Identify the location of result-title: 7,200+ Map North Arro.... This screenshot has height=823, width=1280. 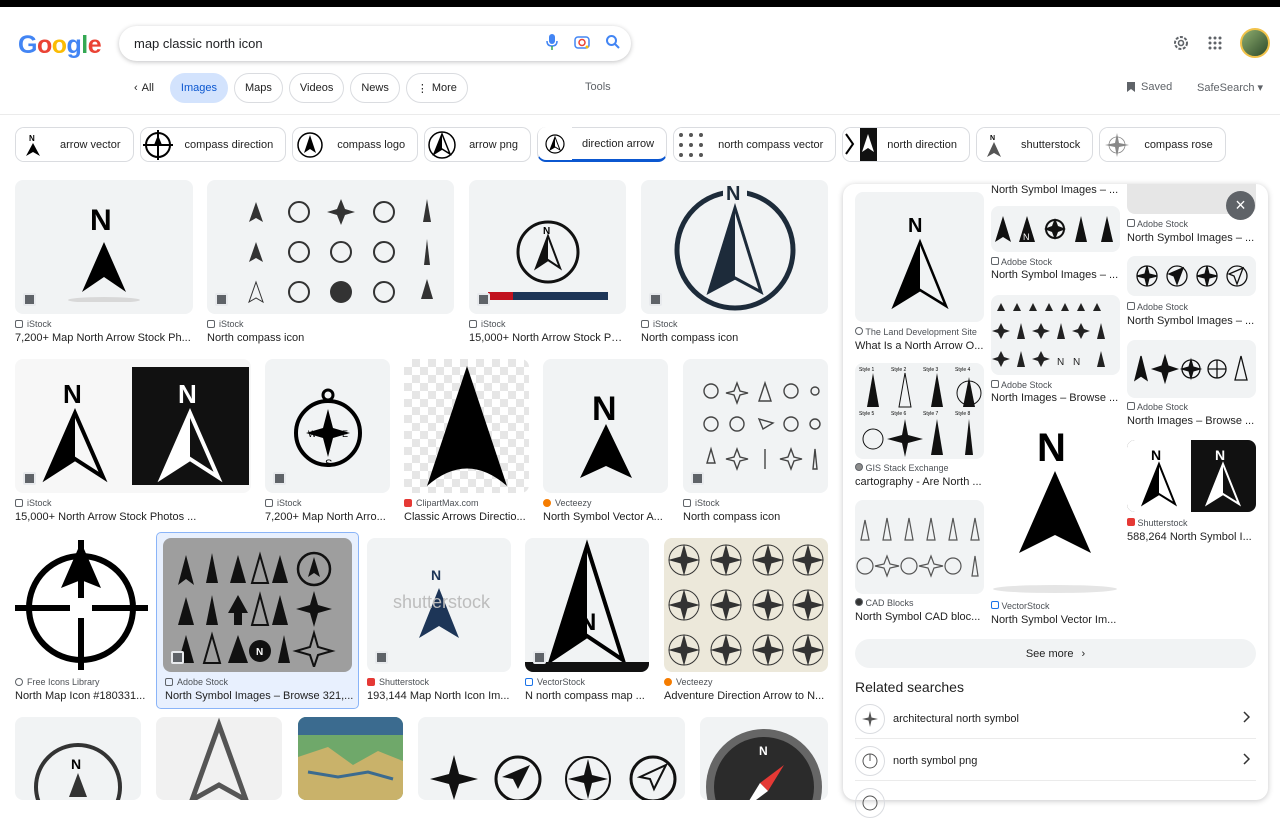
(327, 517).